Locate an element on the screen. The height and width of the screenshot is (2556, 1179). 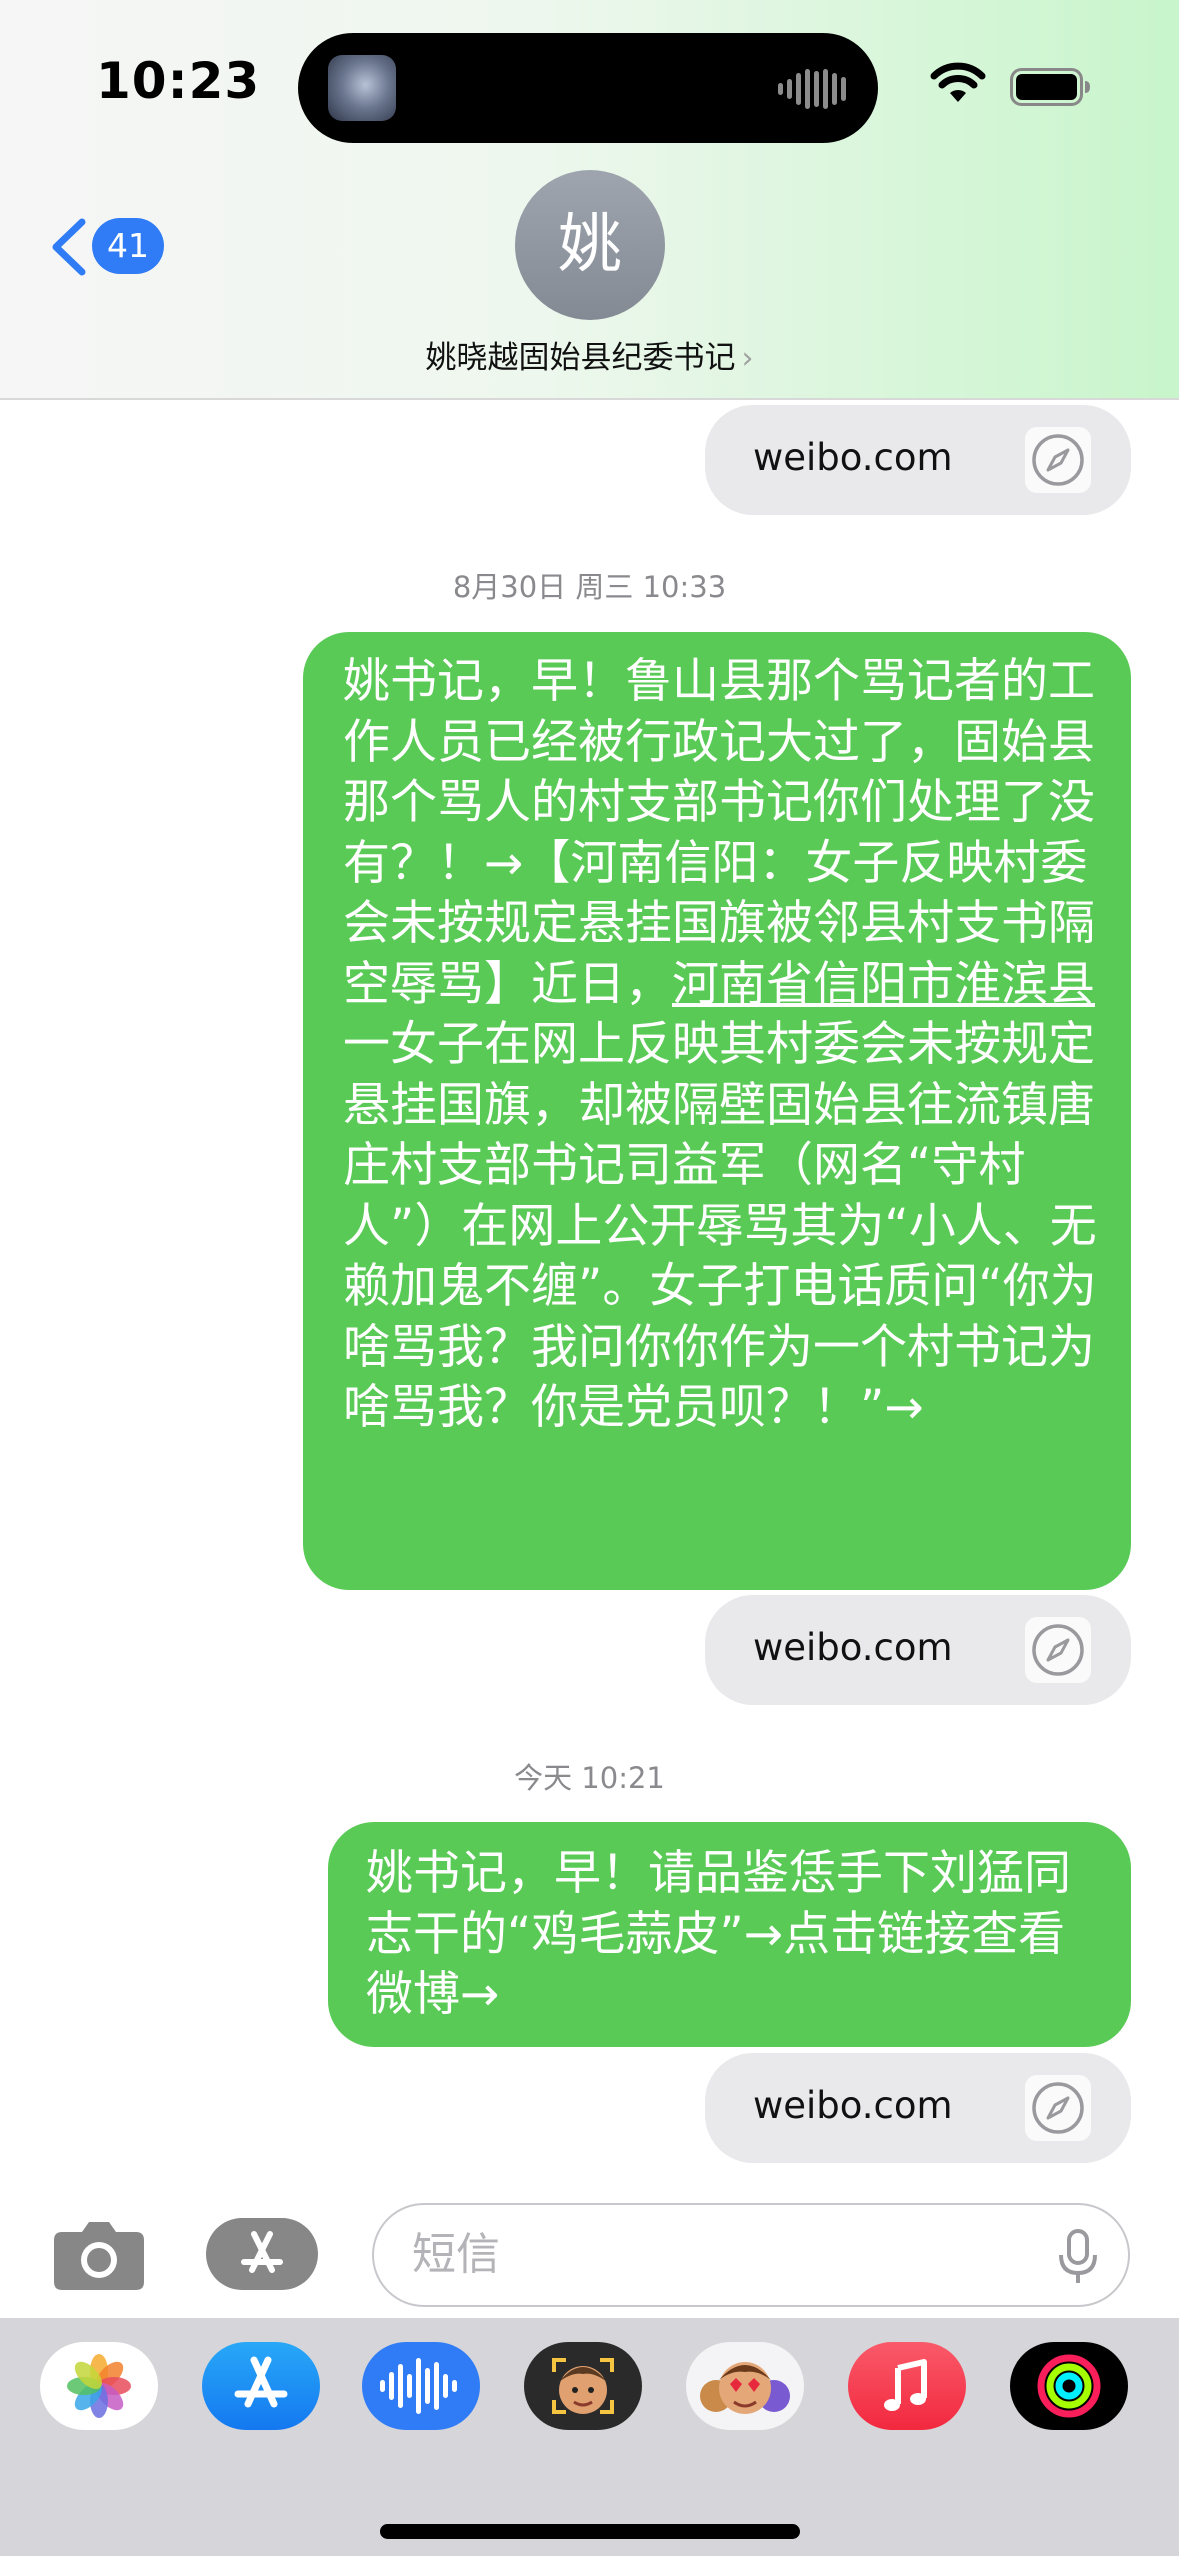
contact-name: 姚晓越固始县纪委书记 is located at coordinates (580, 358).